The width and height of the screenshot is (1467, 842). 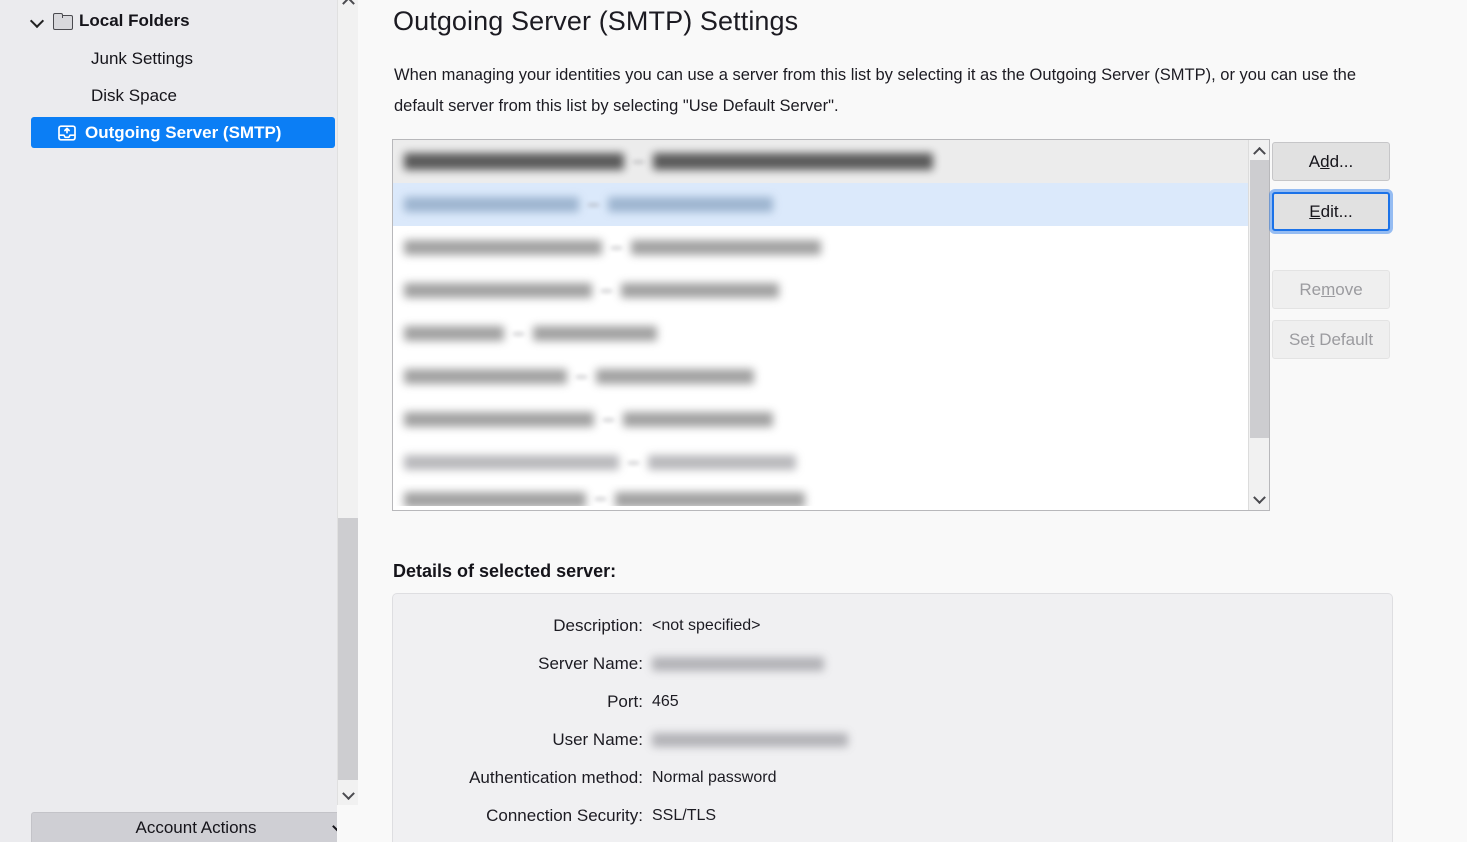 What do you see at coordinates (183, 95) in the screenshot?
I see `sidebar-item-disk-space: Disk Space` at bounding box center [183, 95].